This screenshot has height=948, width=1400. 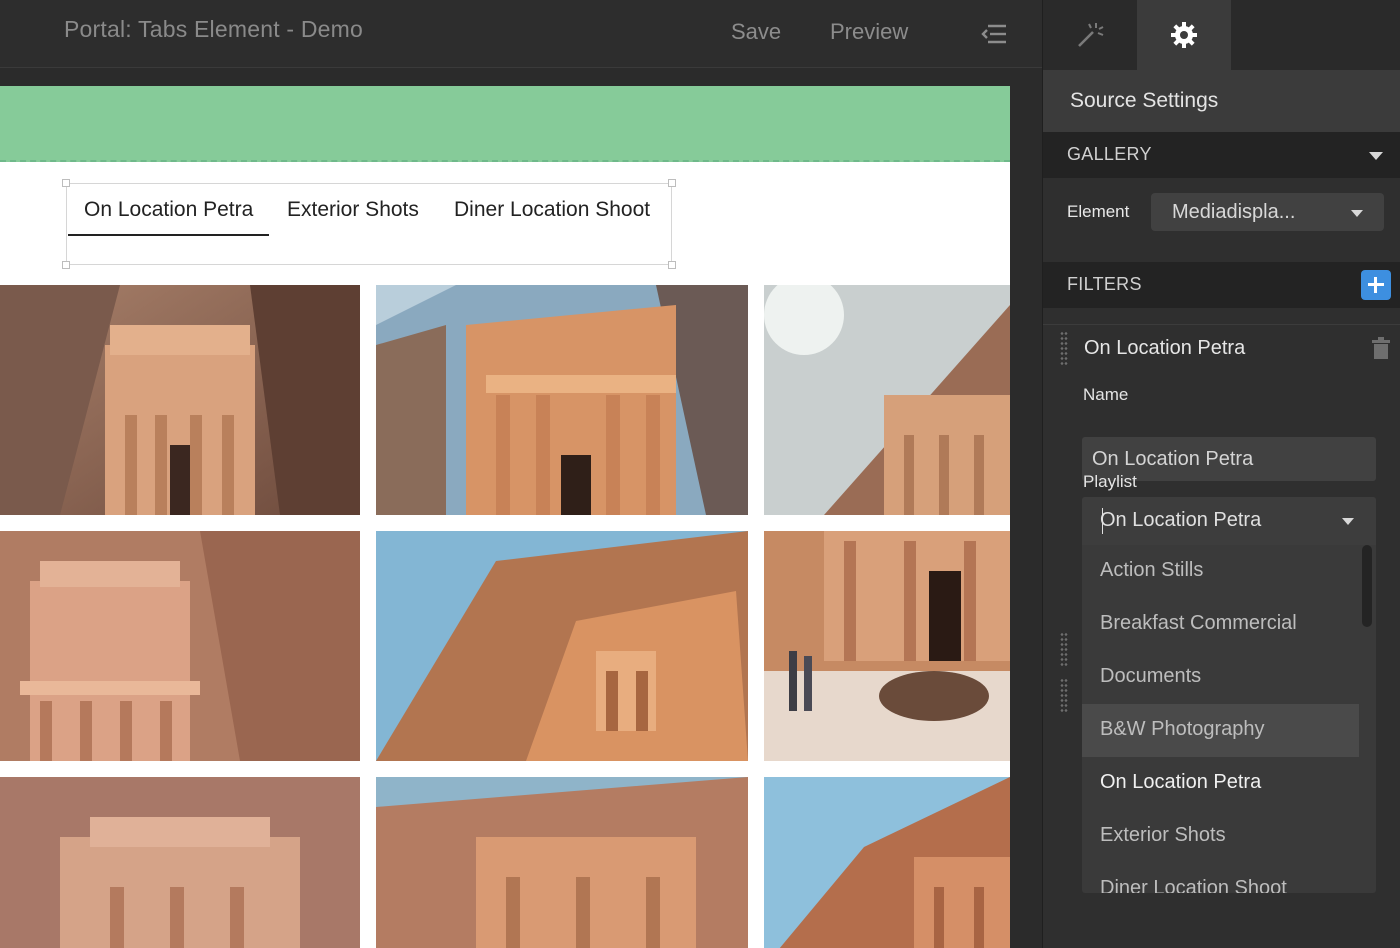 What do you see at coordinates (1110, 481) in the screenshot?
I see `playlist-label: Playlist` at bounding box center [1110, 481].